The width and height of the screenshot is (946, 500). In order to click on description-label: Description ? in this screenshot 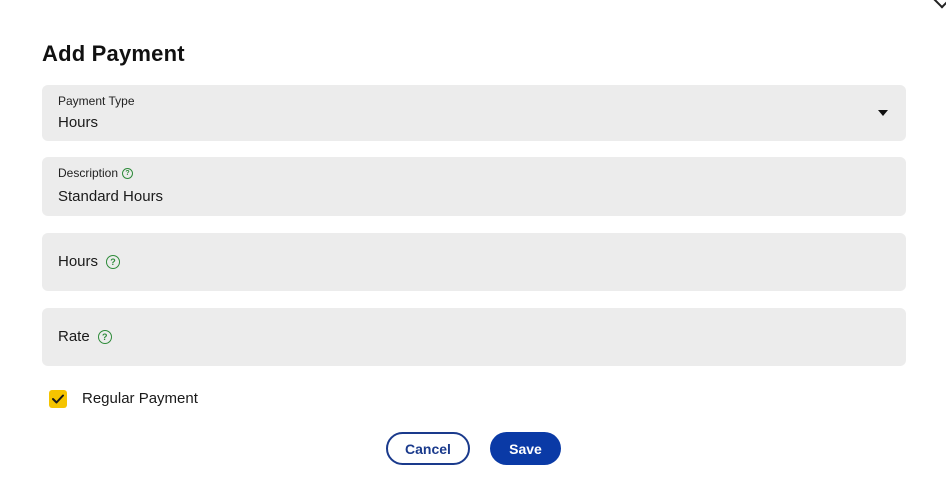, I will do `click(96, 173)`.